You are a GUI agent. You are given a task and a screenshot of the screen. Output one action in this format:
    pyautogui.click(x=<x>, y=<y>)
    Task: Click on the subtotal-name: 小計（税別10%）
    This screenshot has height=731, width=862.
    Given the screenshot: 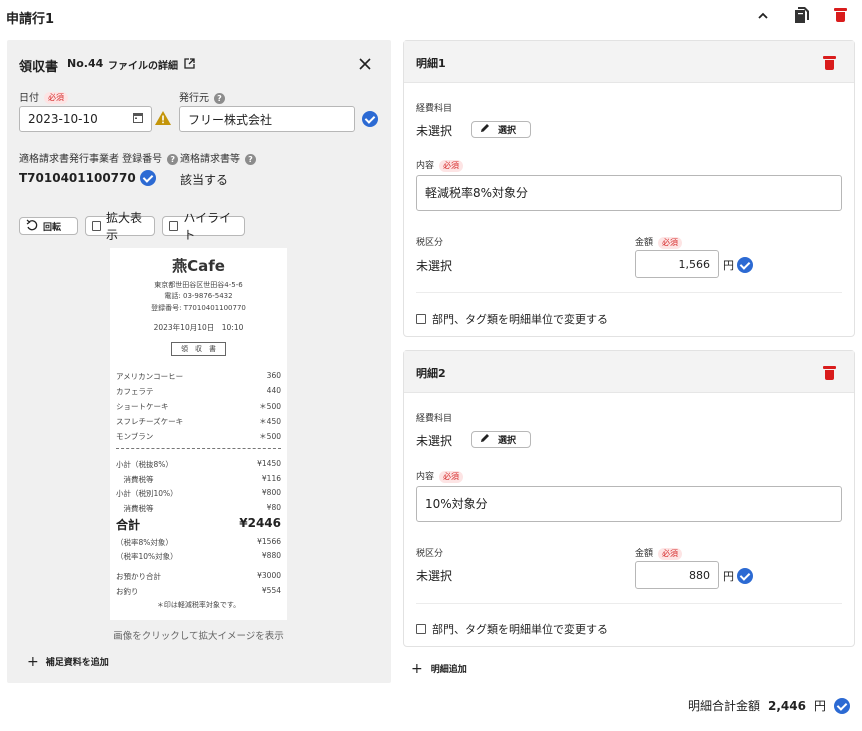 What is the action you would take?
    pyautogui.click(x=147, y=493)
    